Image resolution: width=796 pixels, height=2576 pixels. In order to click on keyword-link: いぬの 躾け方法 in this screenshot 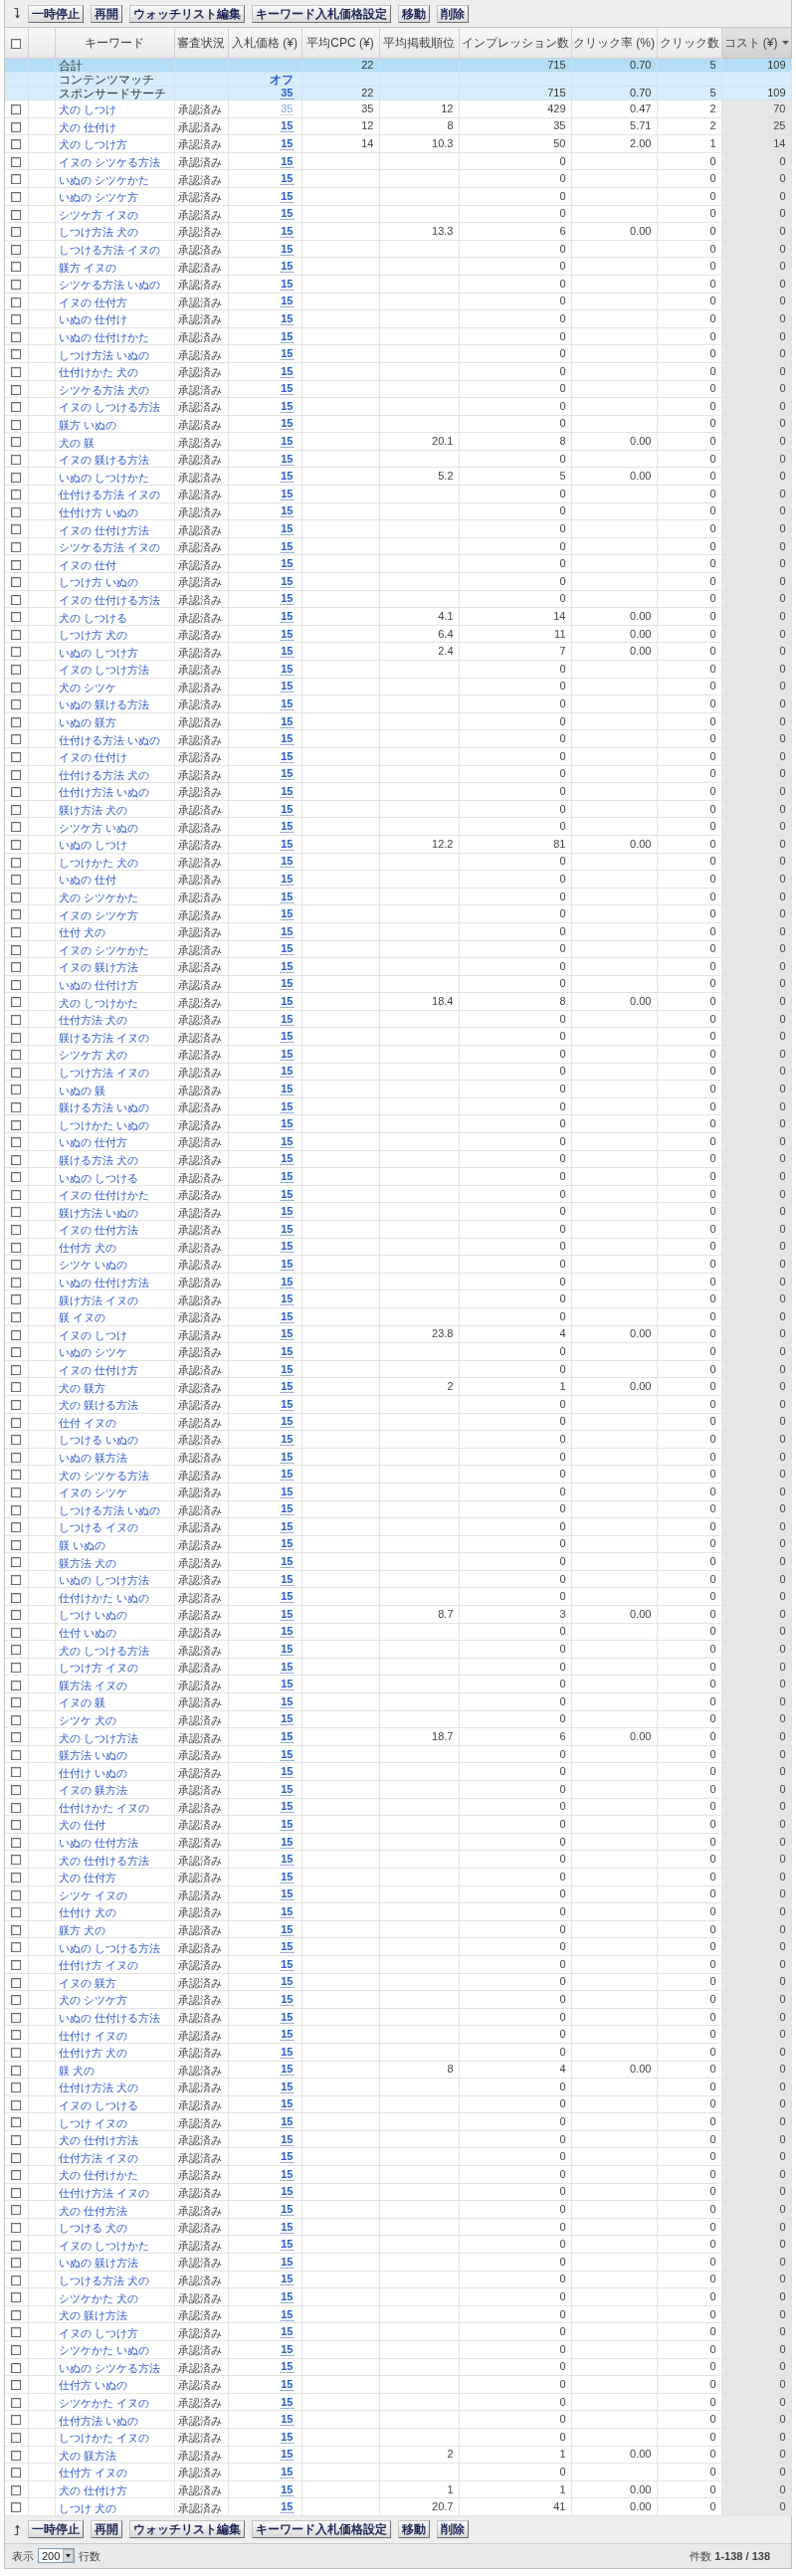, I will do `click(98, 2263)`.